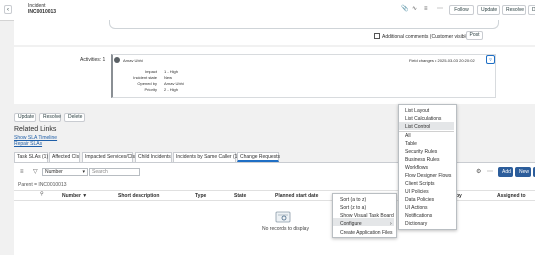 This screenshot has width=535, height=255. I want to click on chevron-left-icon: ‹, so click(8, 10).